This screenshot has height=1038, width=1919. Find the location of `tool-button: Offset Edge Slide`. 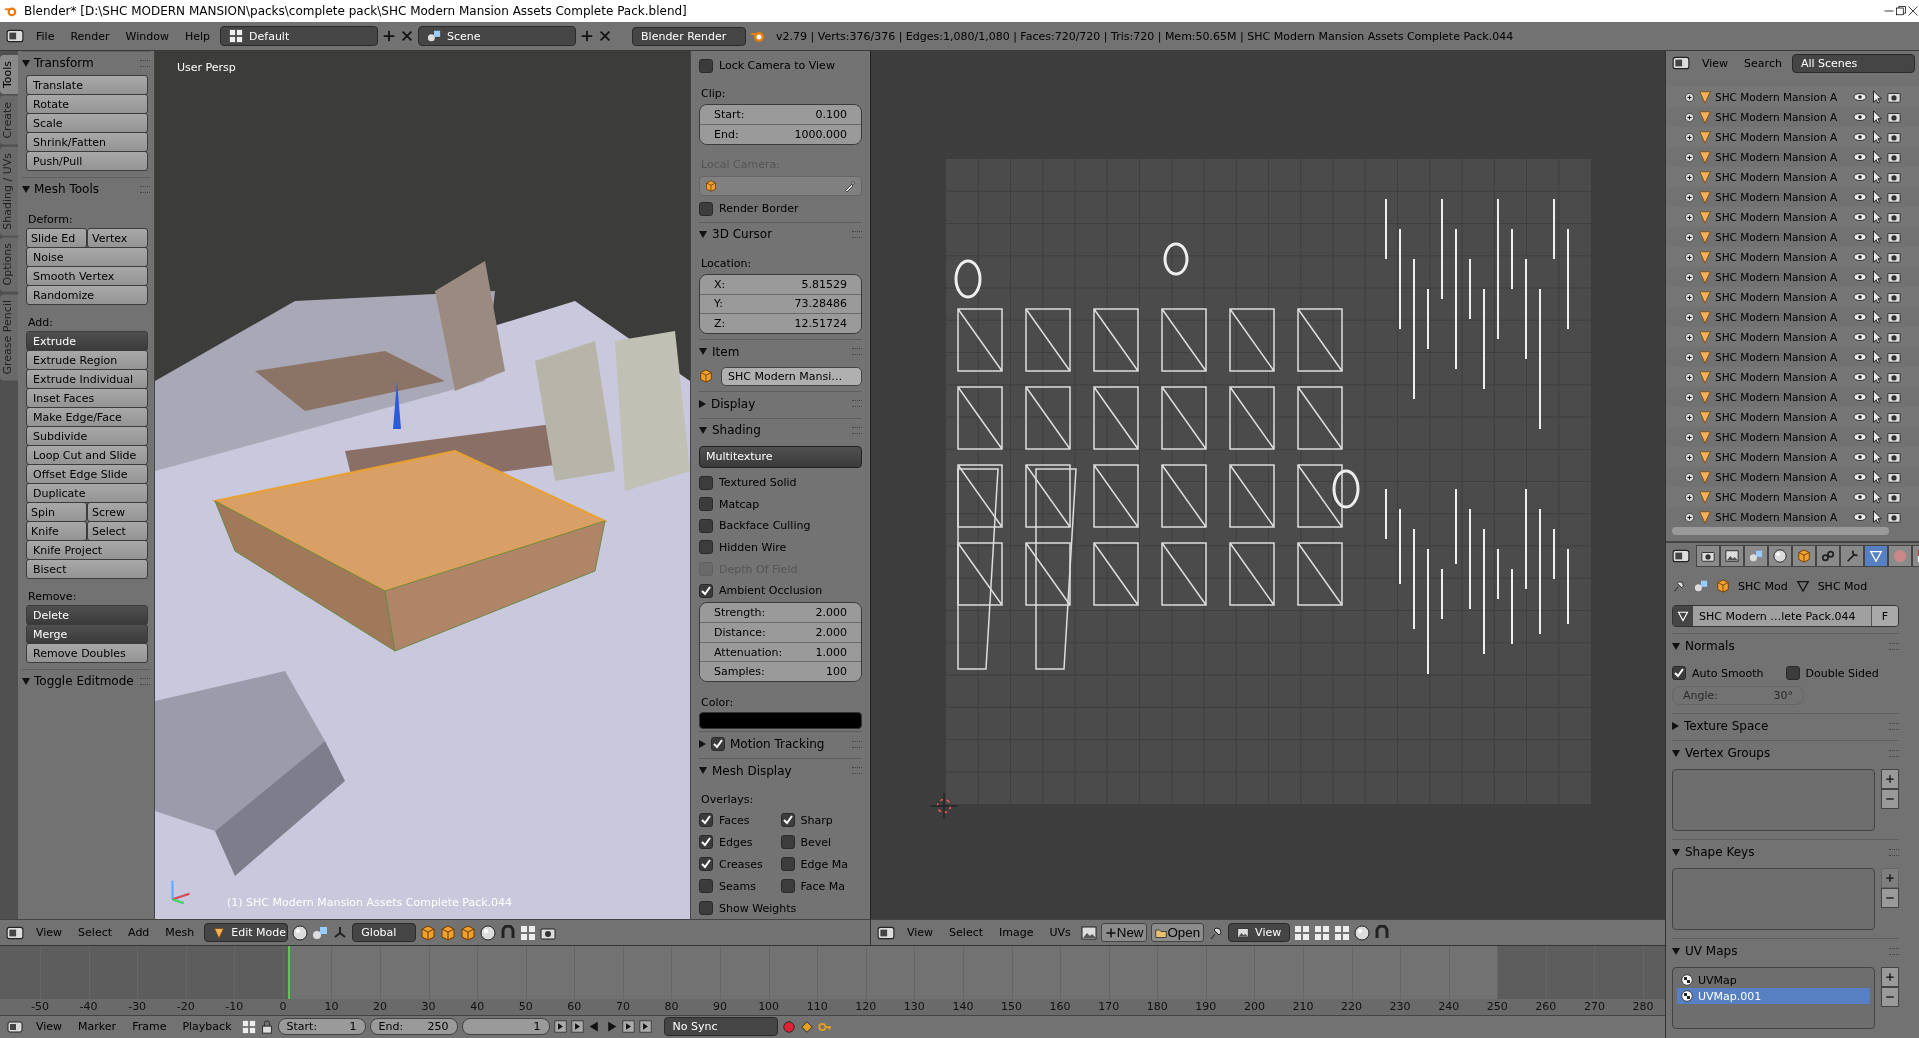

tool-button: Offset Edge Slide is located at coordinates (87, 474).